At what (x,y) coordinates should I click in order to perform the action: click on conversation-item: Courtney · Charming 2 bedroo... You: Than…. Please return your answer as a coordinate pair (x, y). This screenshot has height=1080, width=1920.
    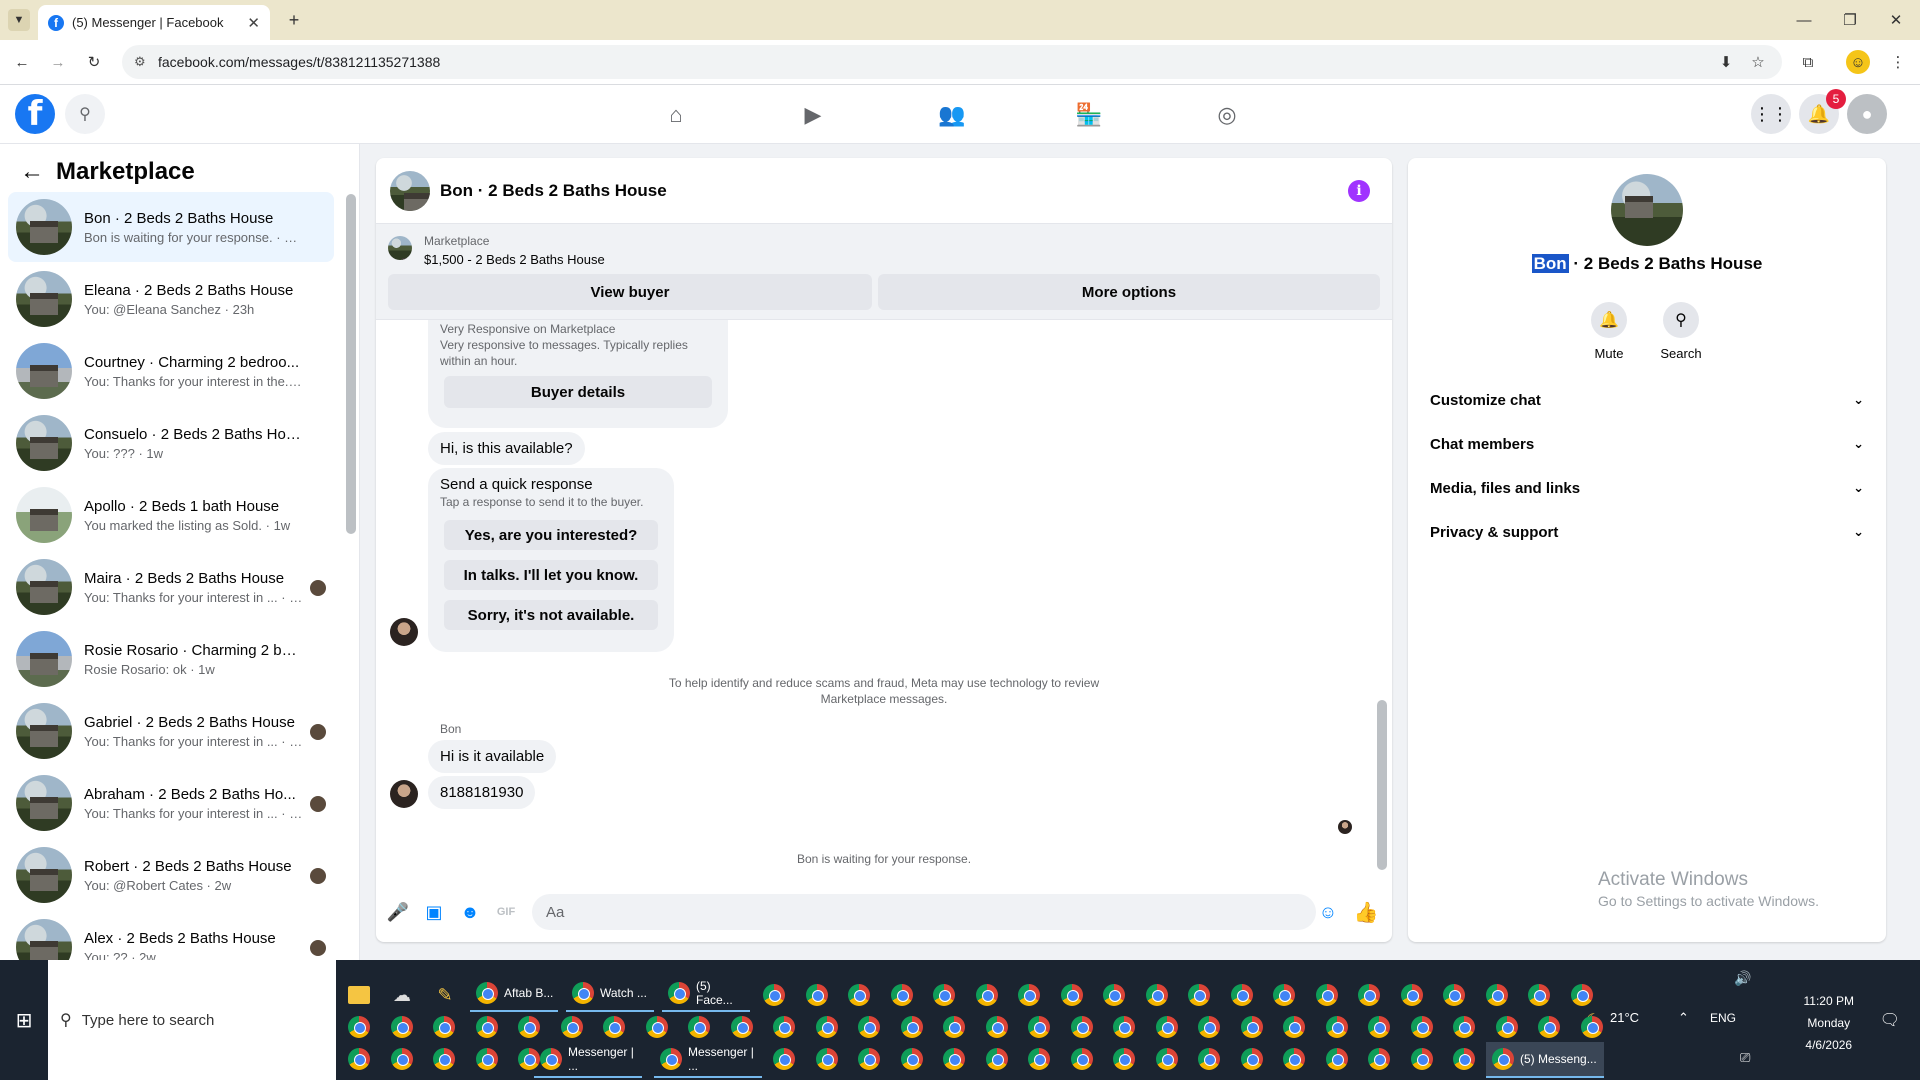
    Looking at the image, I should click on (171, 371).